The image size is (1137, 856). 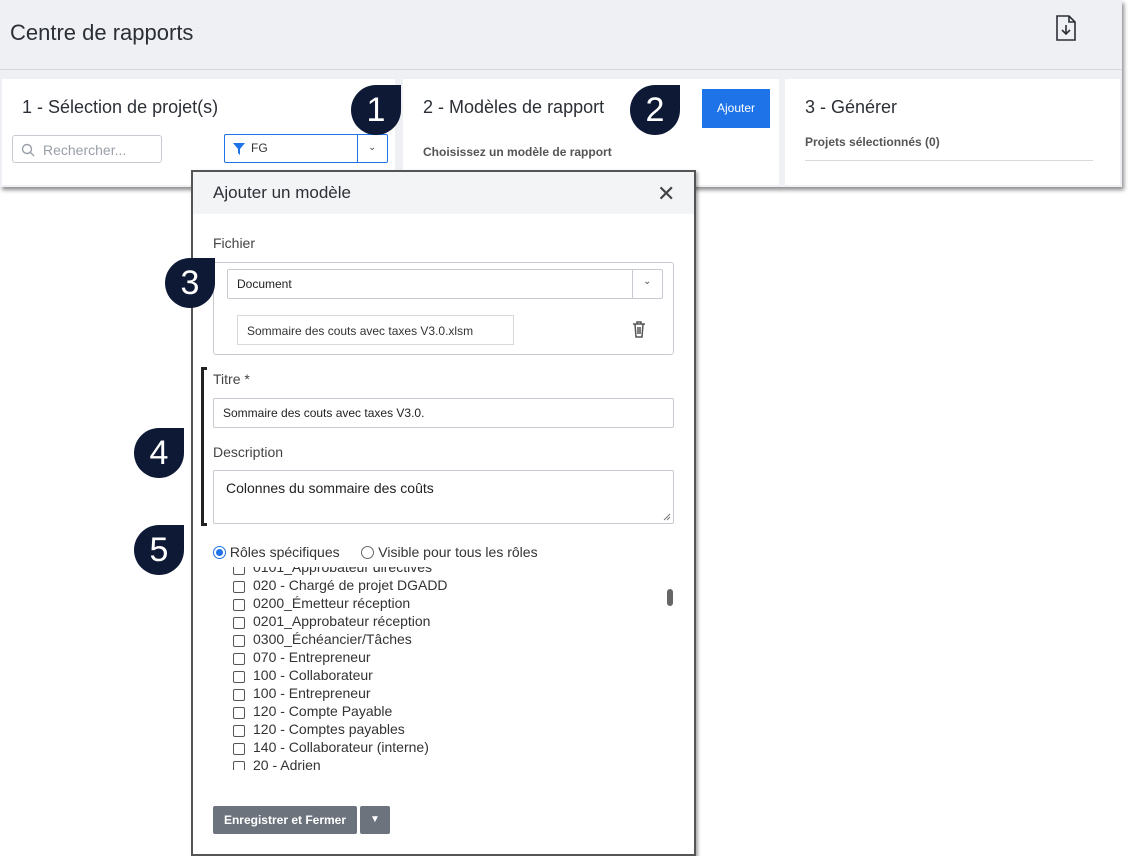 I want to click on file-type-select: Document ⌄, so click(x=445, y=284).